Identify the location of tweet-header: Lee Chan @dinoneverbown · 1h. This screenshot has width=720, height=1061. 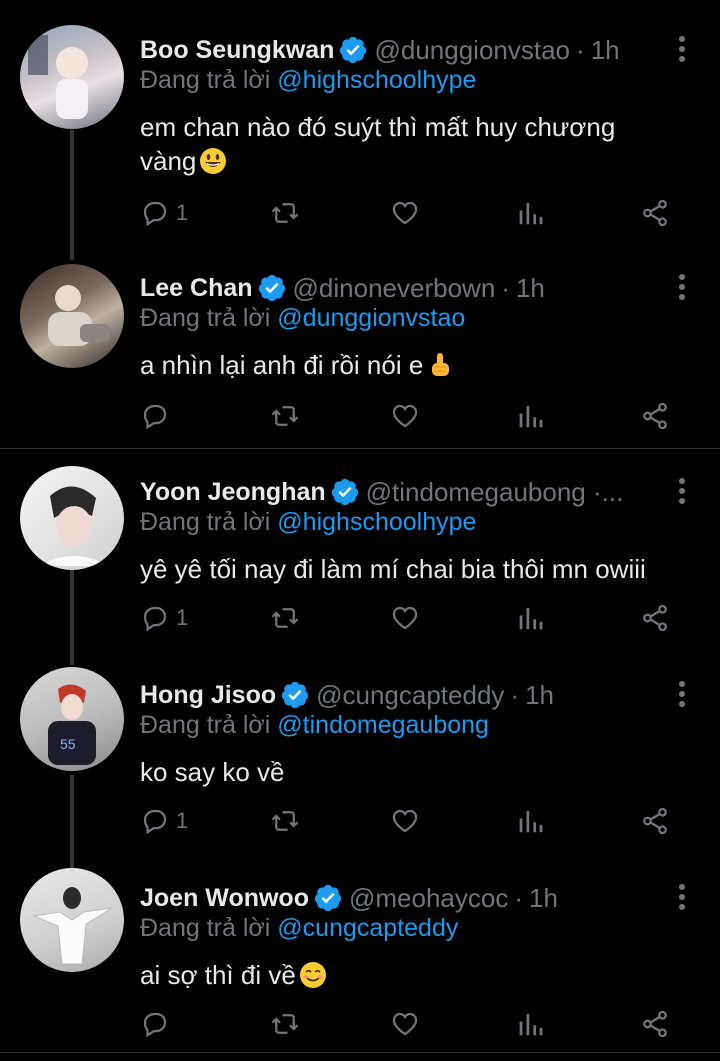
(342, 288).